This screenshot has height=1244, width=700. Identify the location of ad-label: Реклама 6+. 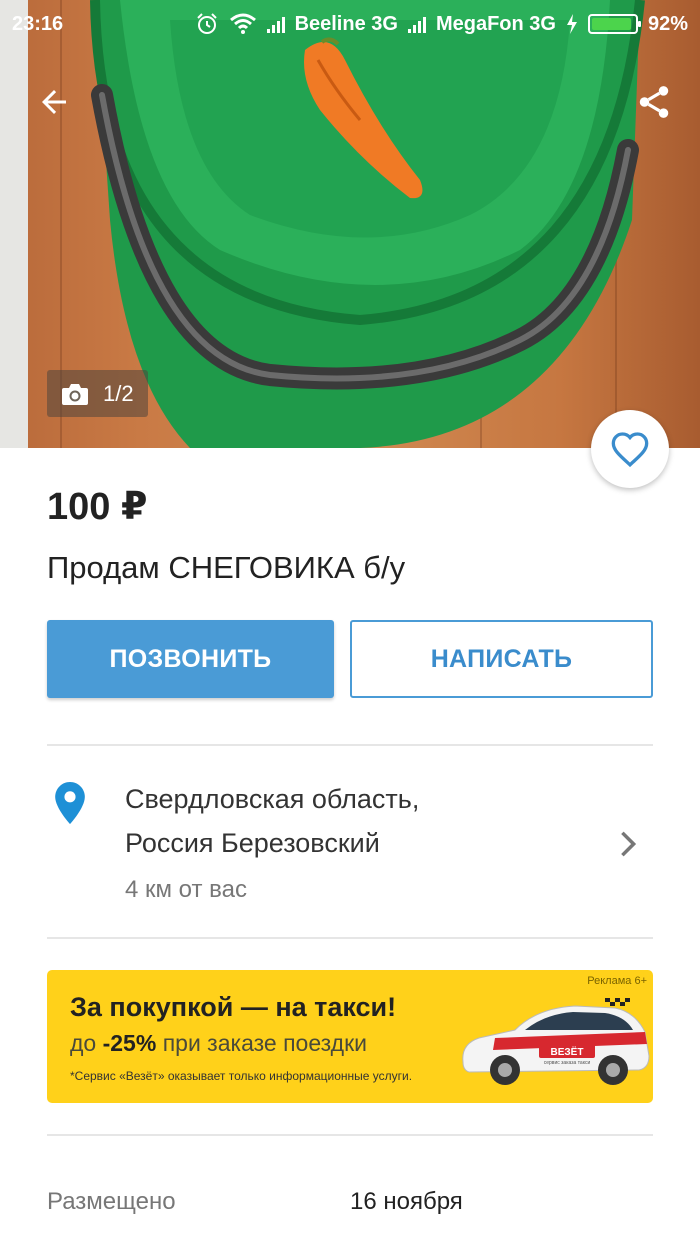
(617, 981).